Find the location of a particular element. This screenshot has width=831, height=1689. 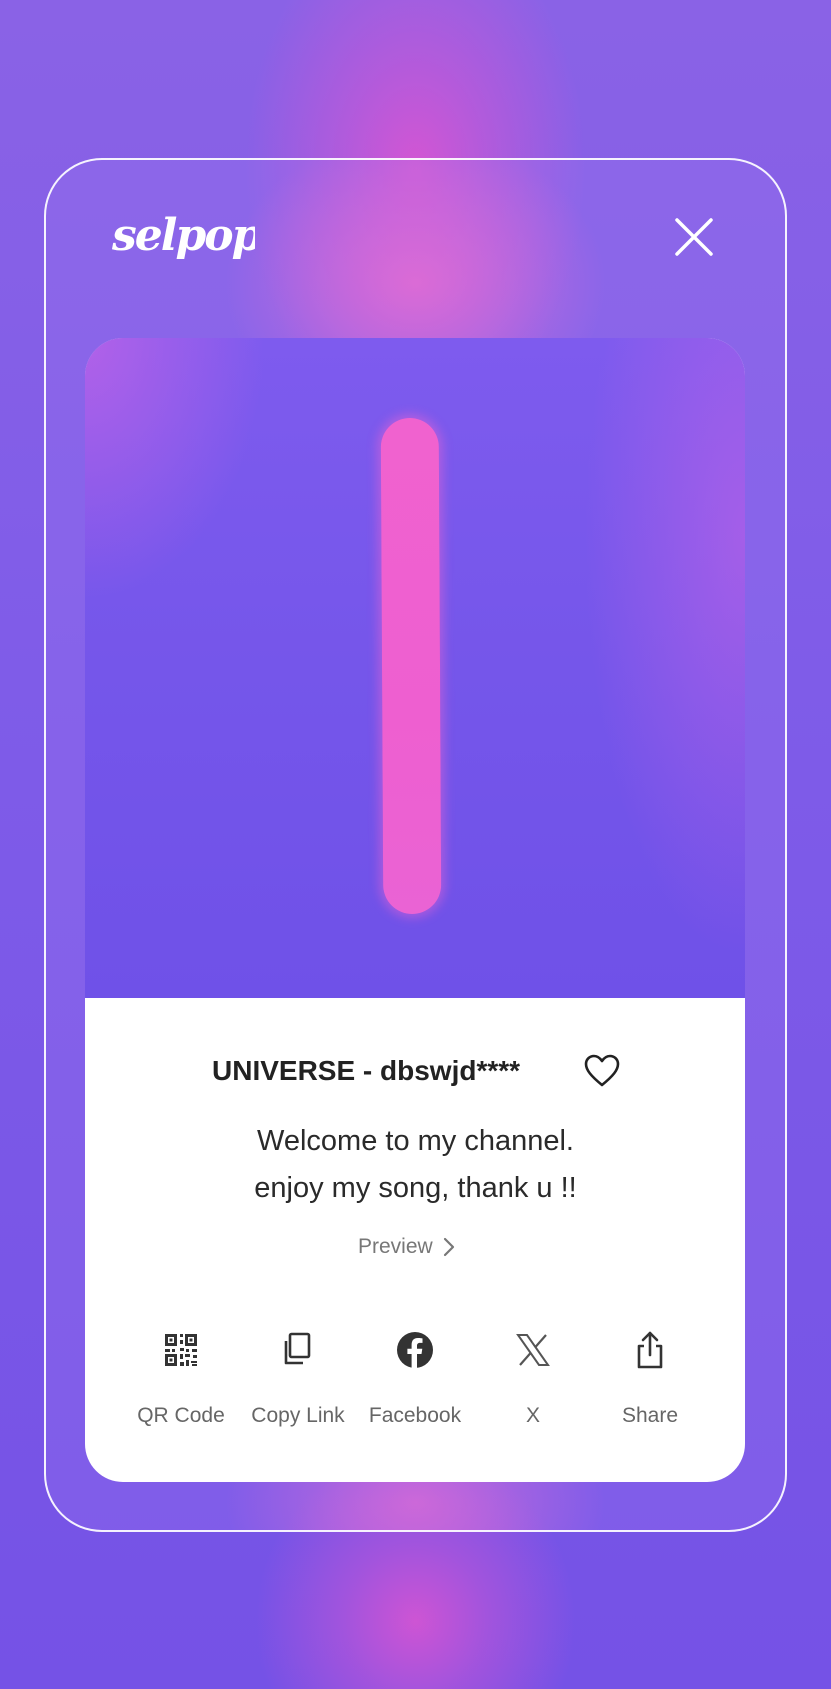

share-option-label: Copy Link is located at coordinates (298, 1415).